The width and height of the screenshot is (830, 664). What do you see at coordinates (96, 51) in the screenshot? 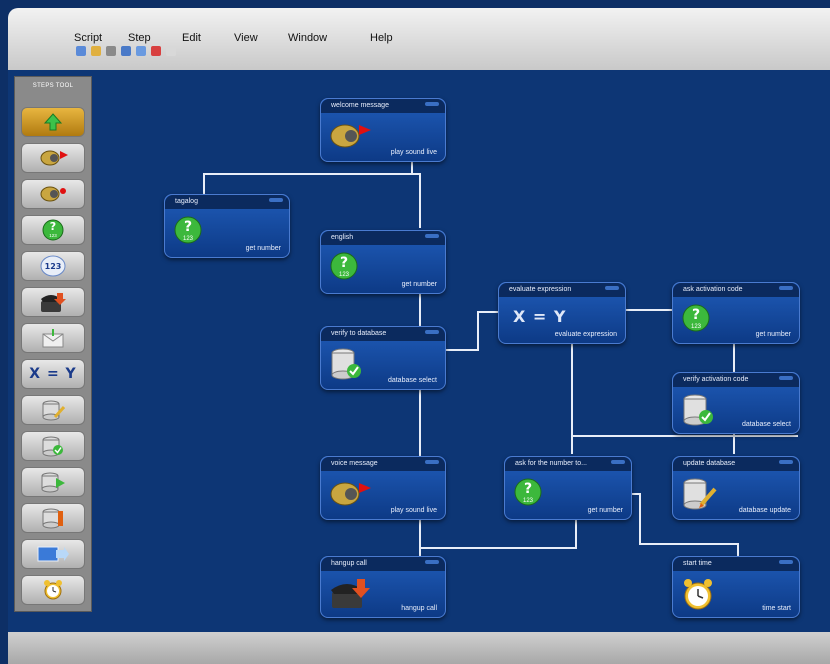
I see `open-folder-icon` at bounding box center [96, 51].